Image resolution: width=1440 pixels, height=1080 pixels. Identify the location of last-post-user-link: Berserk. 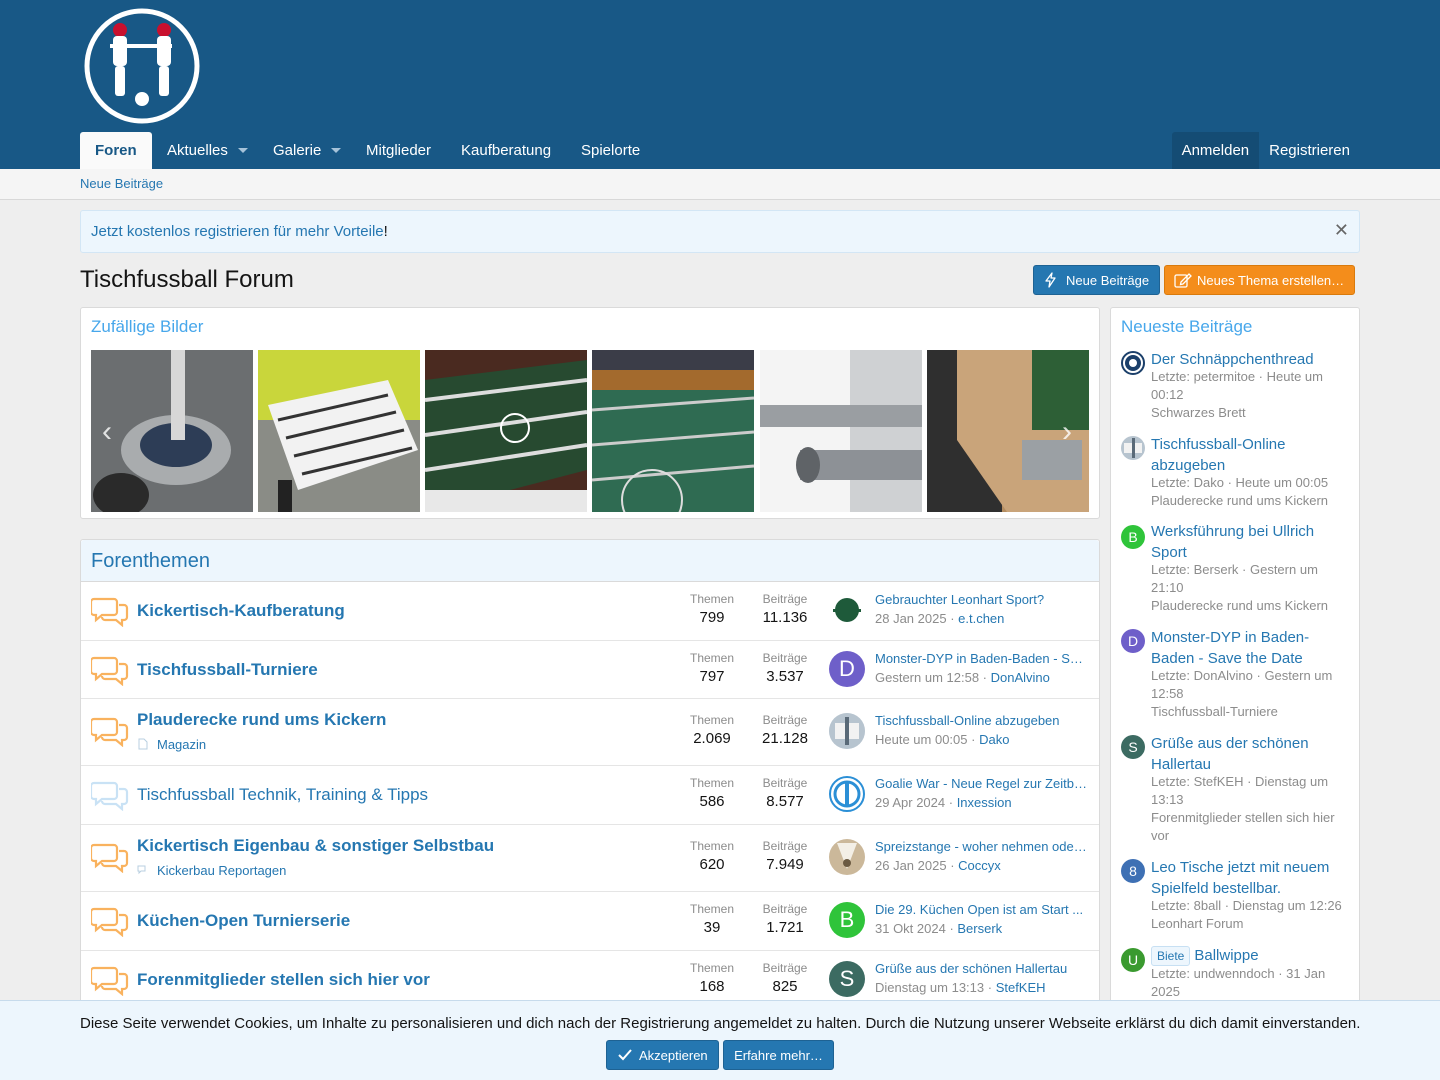
(979, 928).